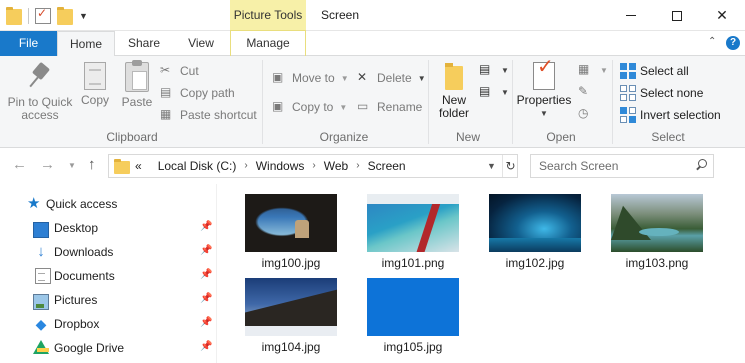 The height and width of the screenshot is (363, 745). What do you see at coordinates (84, 276) in the screenshot?
I see `sidebar-item-label: Documents` at bounding box center [84, 276].